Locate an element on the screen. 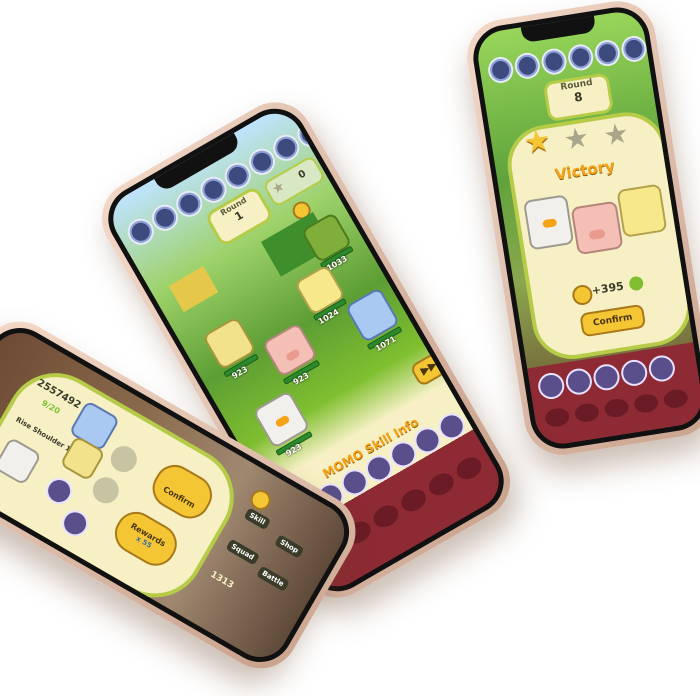  victory-panel: ★ ★ ★ Victory +395 Confirm is located at coordinates (599, 235).